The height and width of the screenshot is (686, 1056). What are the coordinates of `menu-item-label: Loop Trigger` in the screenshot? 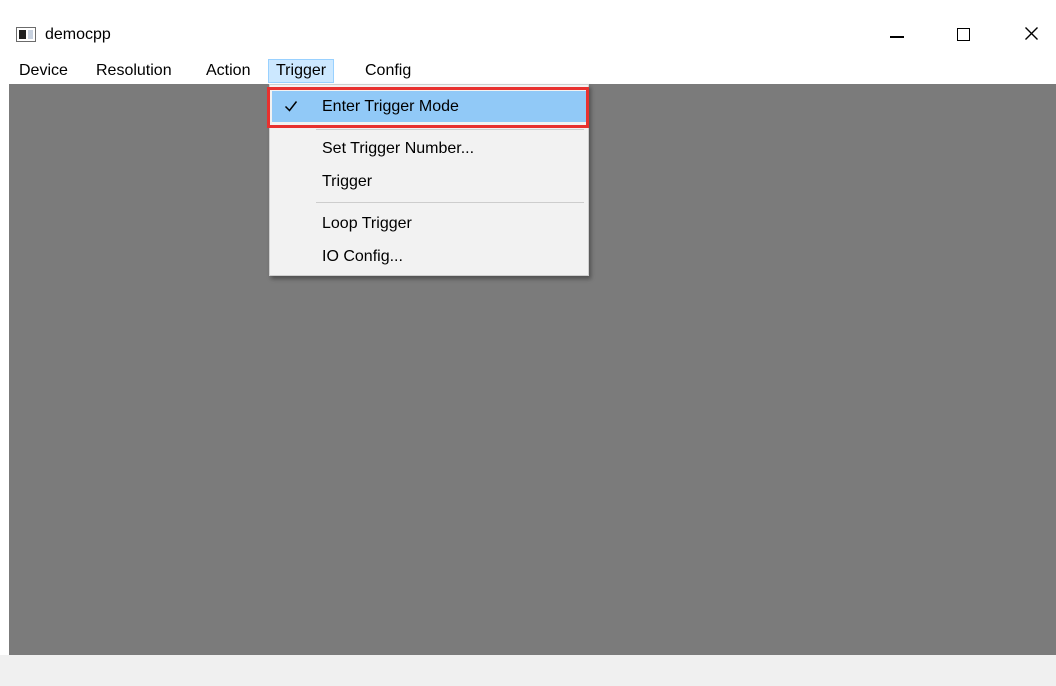 It's located at (367, 223).